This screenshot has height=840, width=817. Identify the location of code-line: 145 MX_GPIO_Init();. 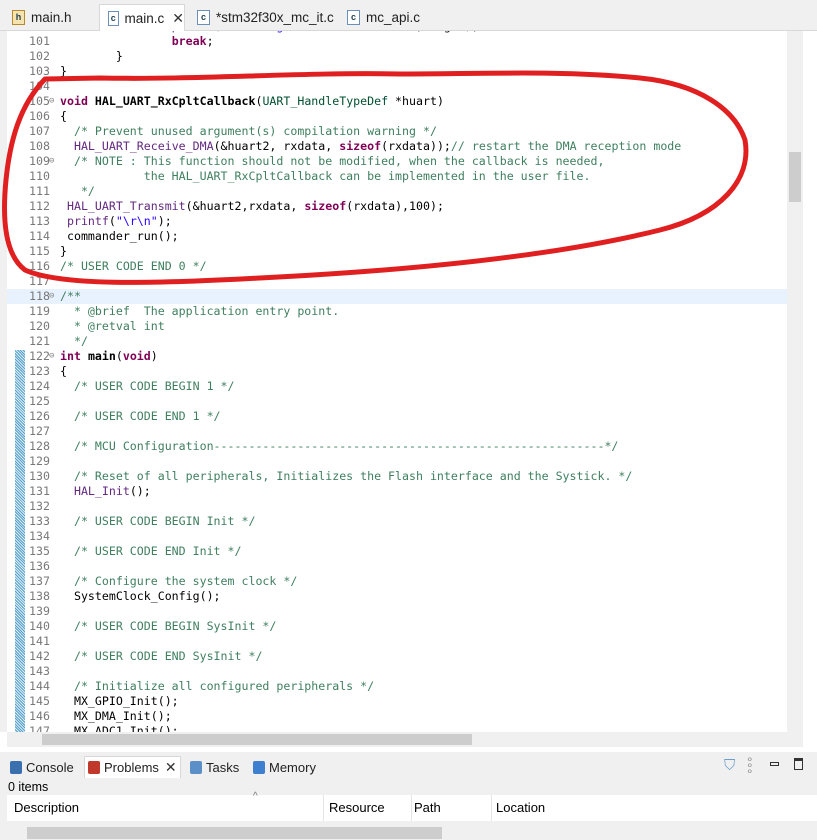
(400, 701).